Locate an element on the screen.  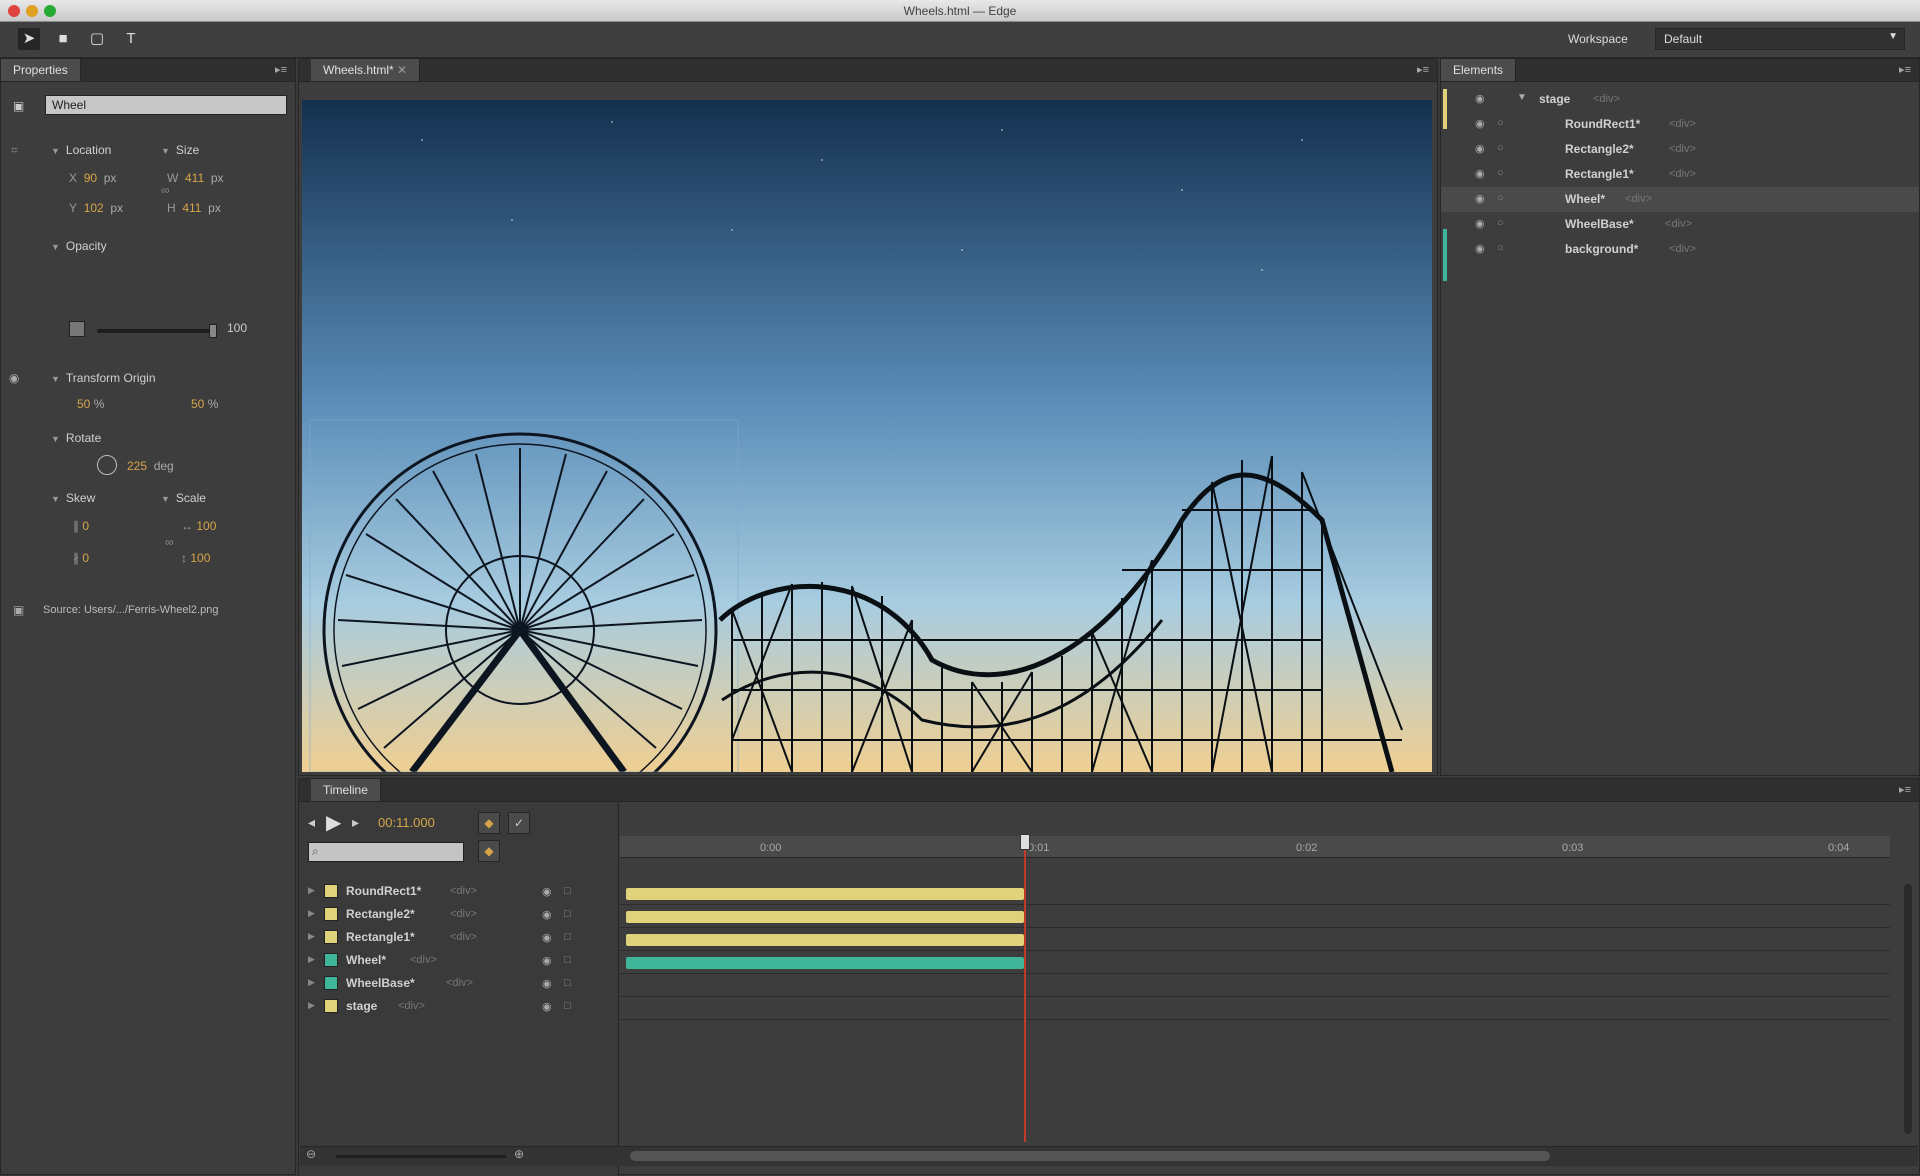
playhead is located at coordinates (1025, 989).